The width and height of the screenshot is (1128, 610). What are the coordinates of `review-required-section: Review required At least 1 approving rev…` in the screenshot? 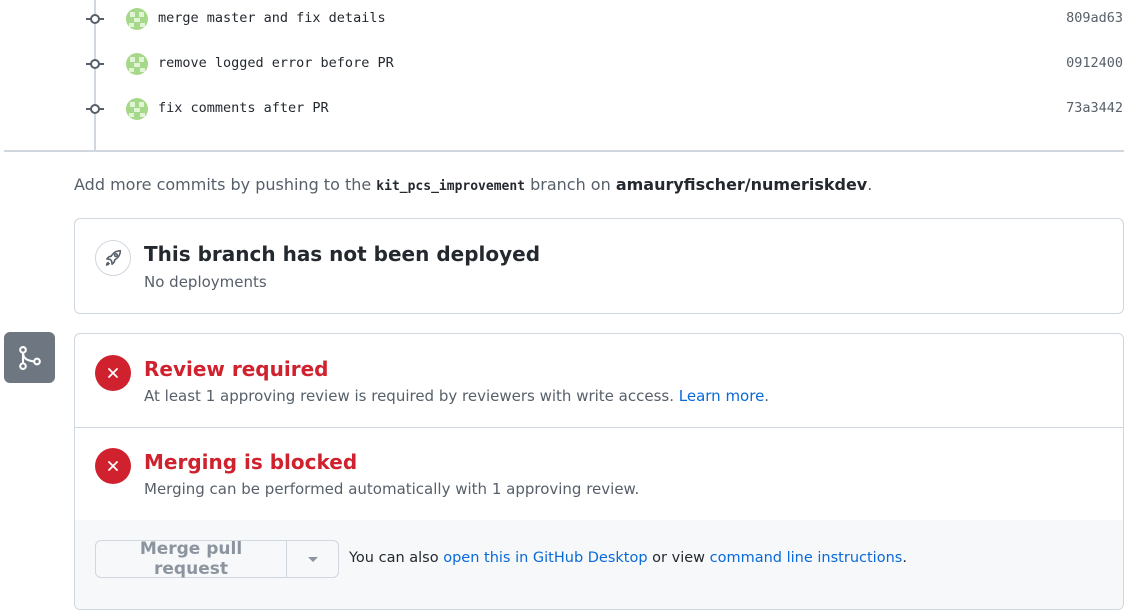 It's located at (599, 380).